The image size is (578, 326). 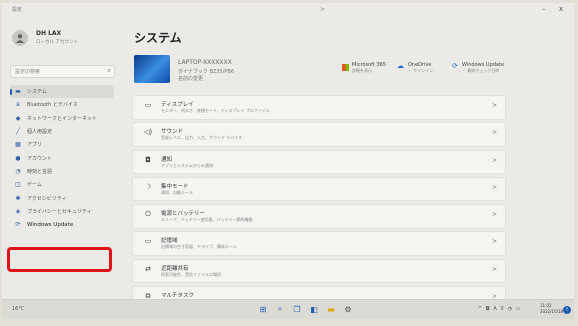 I want to click on card-subtitle: モニター、明るさ、夜間モード、ディスプレイ プロファイル, so click(x=215, y=110).